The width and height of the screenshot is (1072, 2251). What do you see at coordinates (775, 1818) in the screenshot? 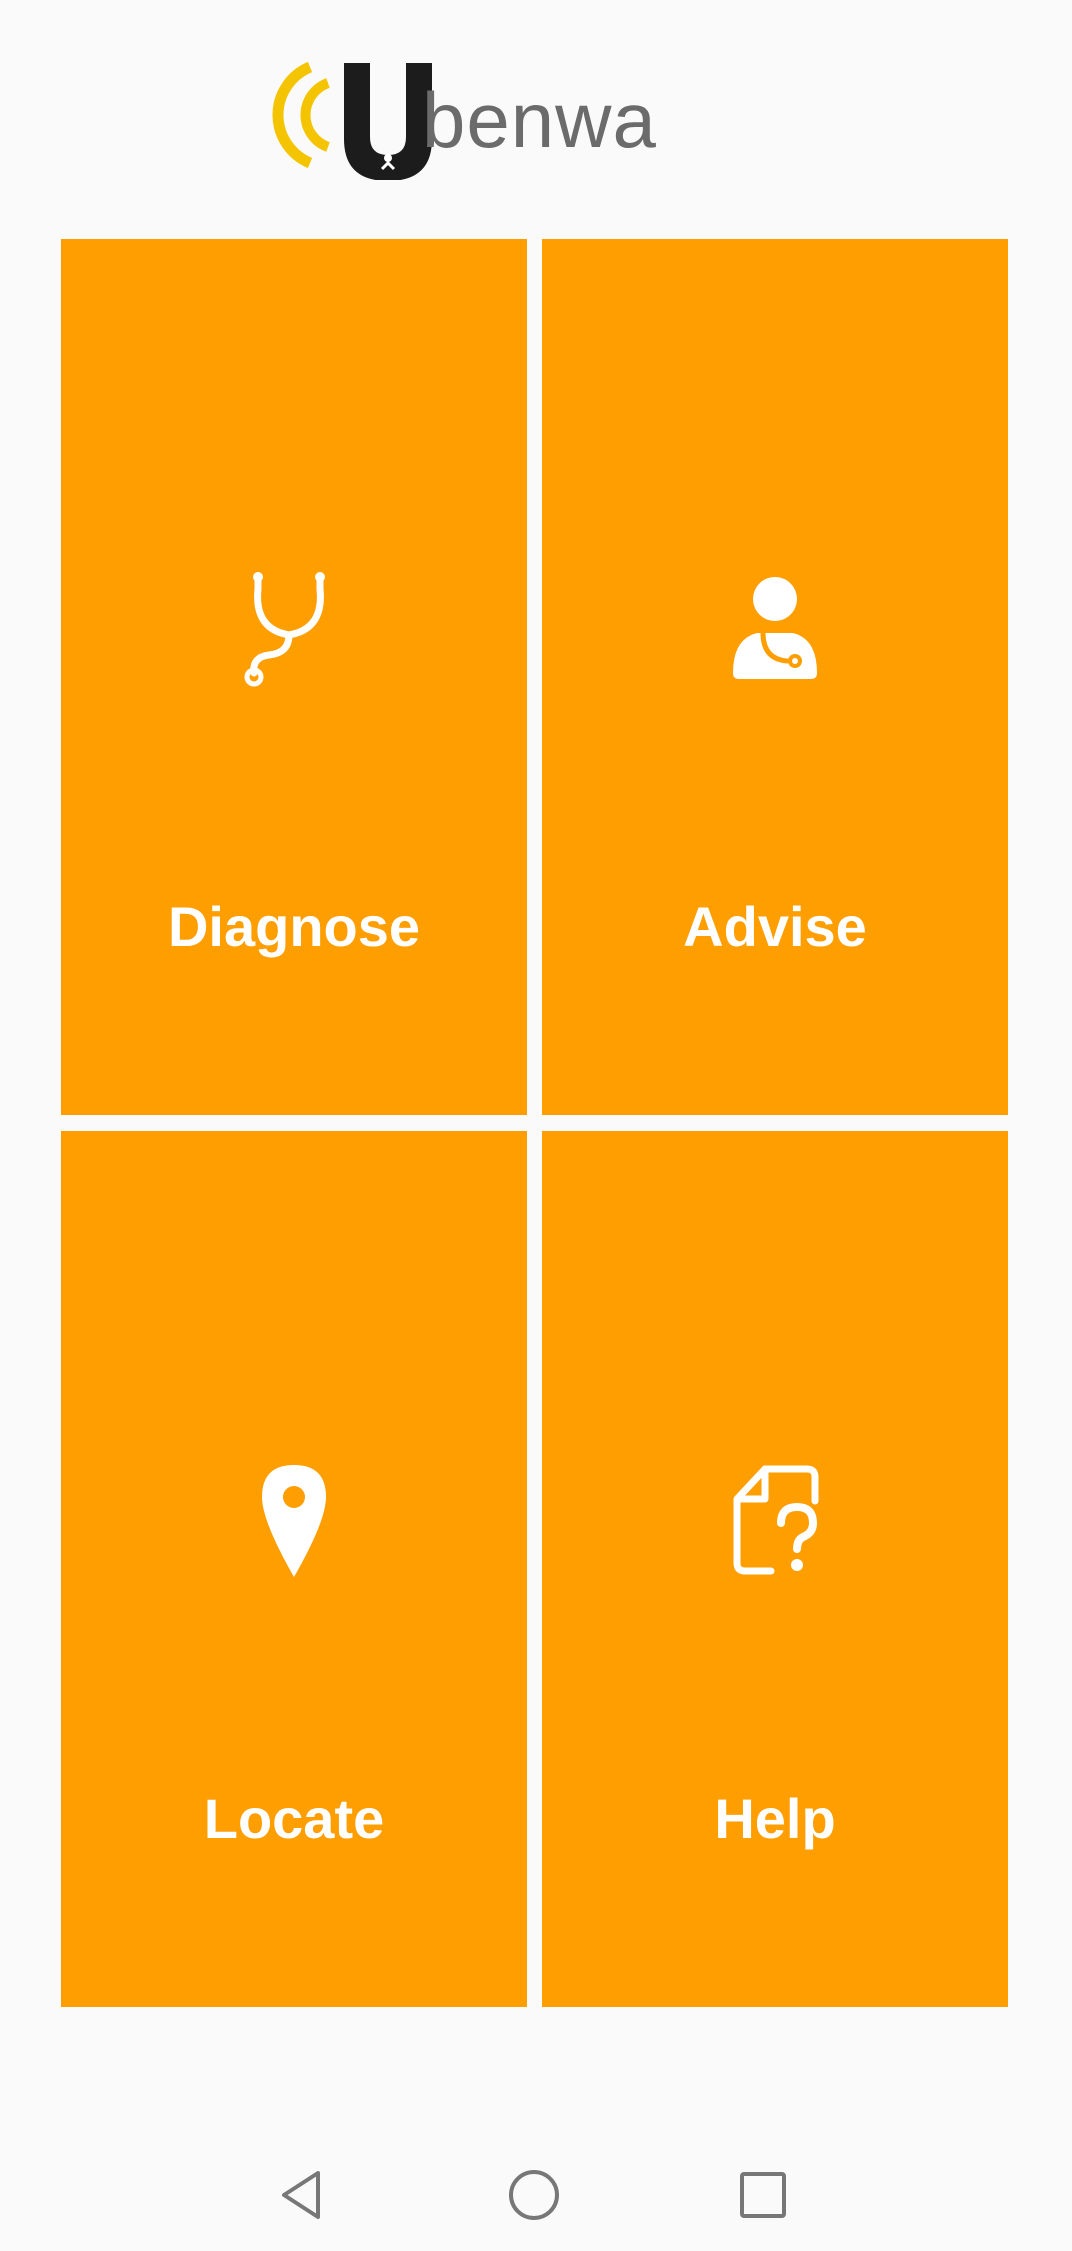
I see `tile-label: Help` at bounding box center [775, 1818].